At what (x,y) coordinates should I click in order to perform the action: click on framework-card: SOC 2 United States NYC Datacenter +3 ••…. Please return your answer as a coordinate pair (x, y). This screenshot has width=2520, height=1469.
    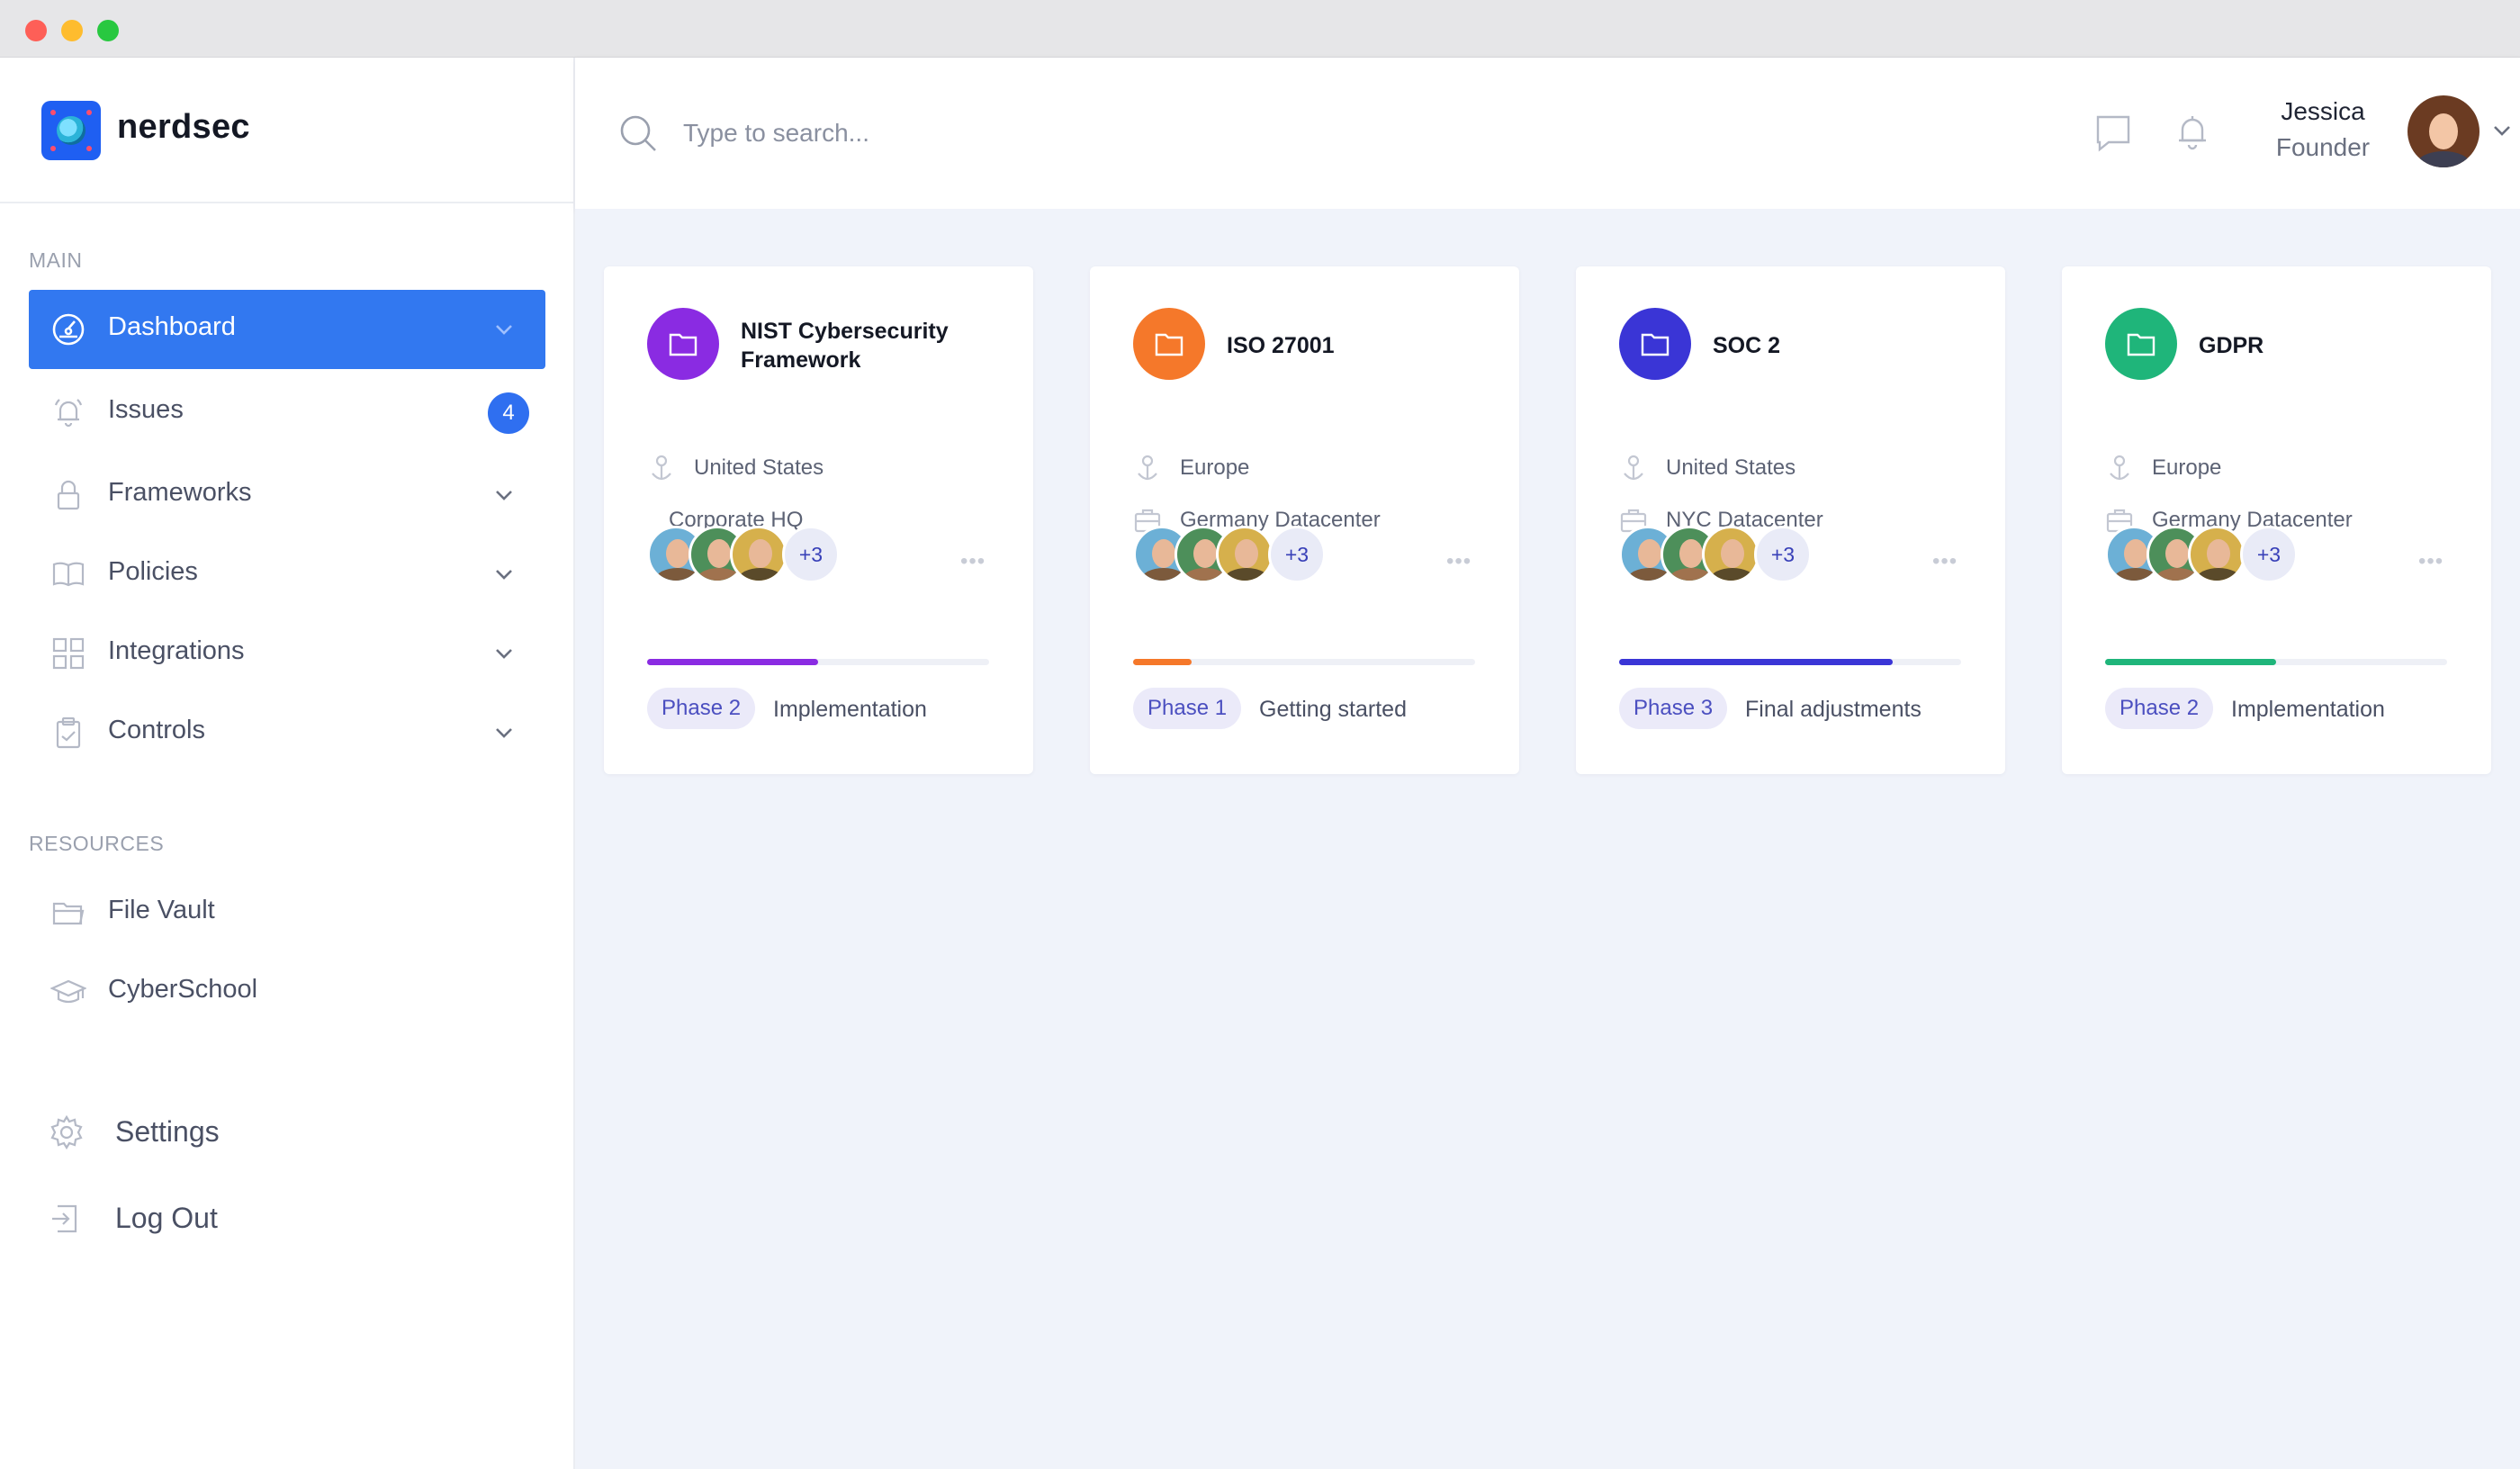
    Looking at the image, I should click on (1791, 520).